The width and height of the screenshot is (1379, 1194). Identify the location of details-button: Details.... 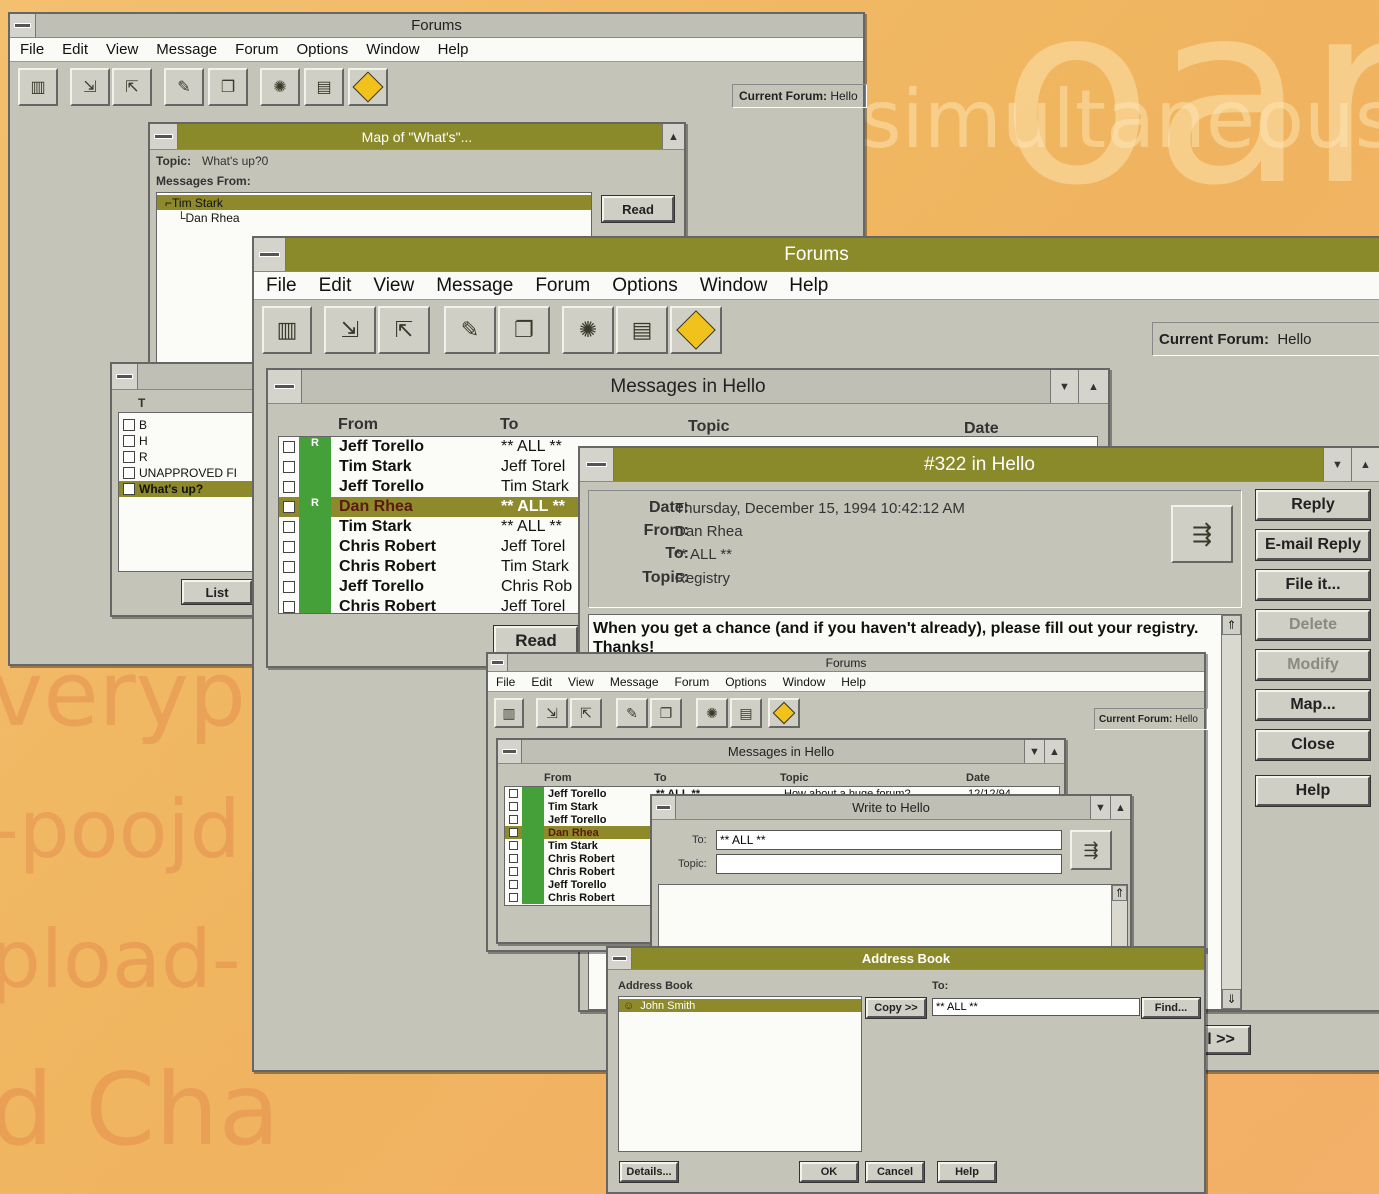
(649, 1172).